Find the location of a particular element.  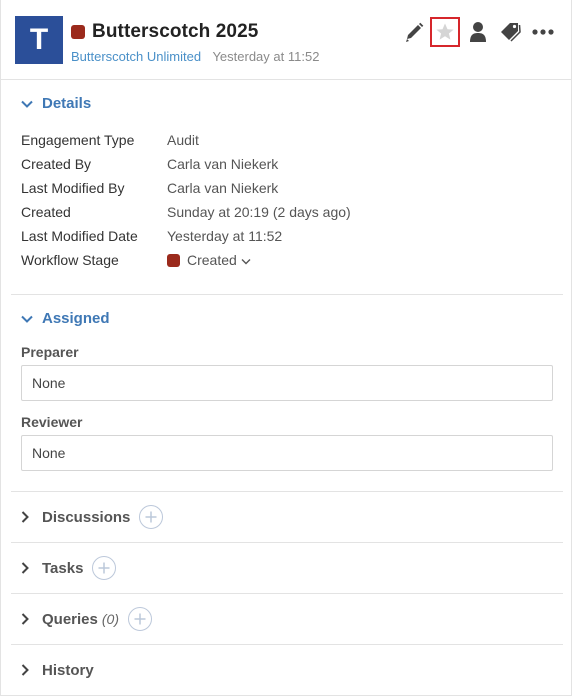

page-title: Butterscotch 2025 is located at coordinates (175, 31).